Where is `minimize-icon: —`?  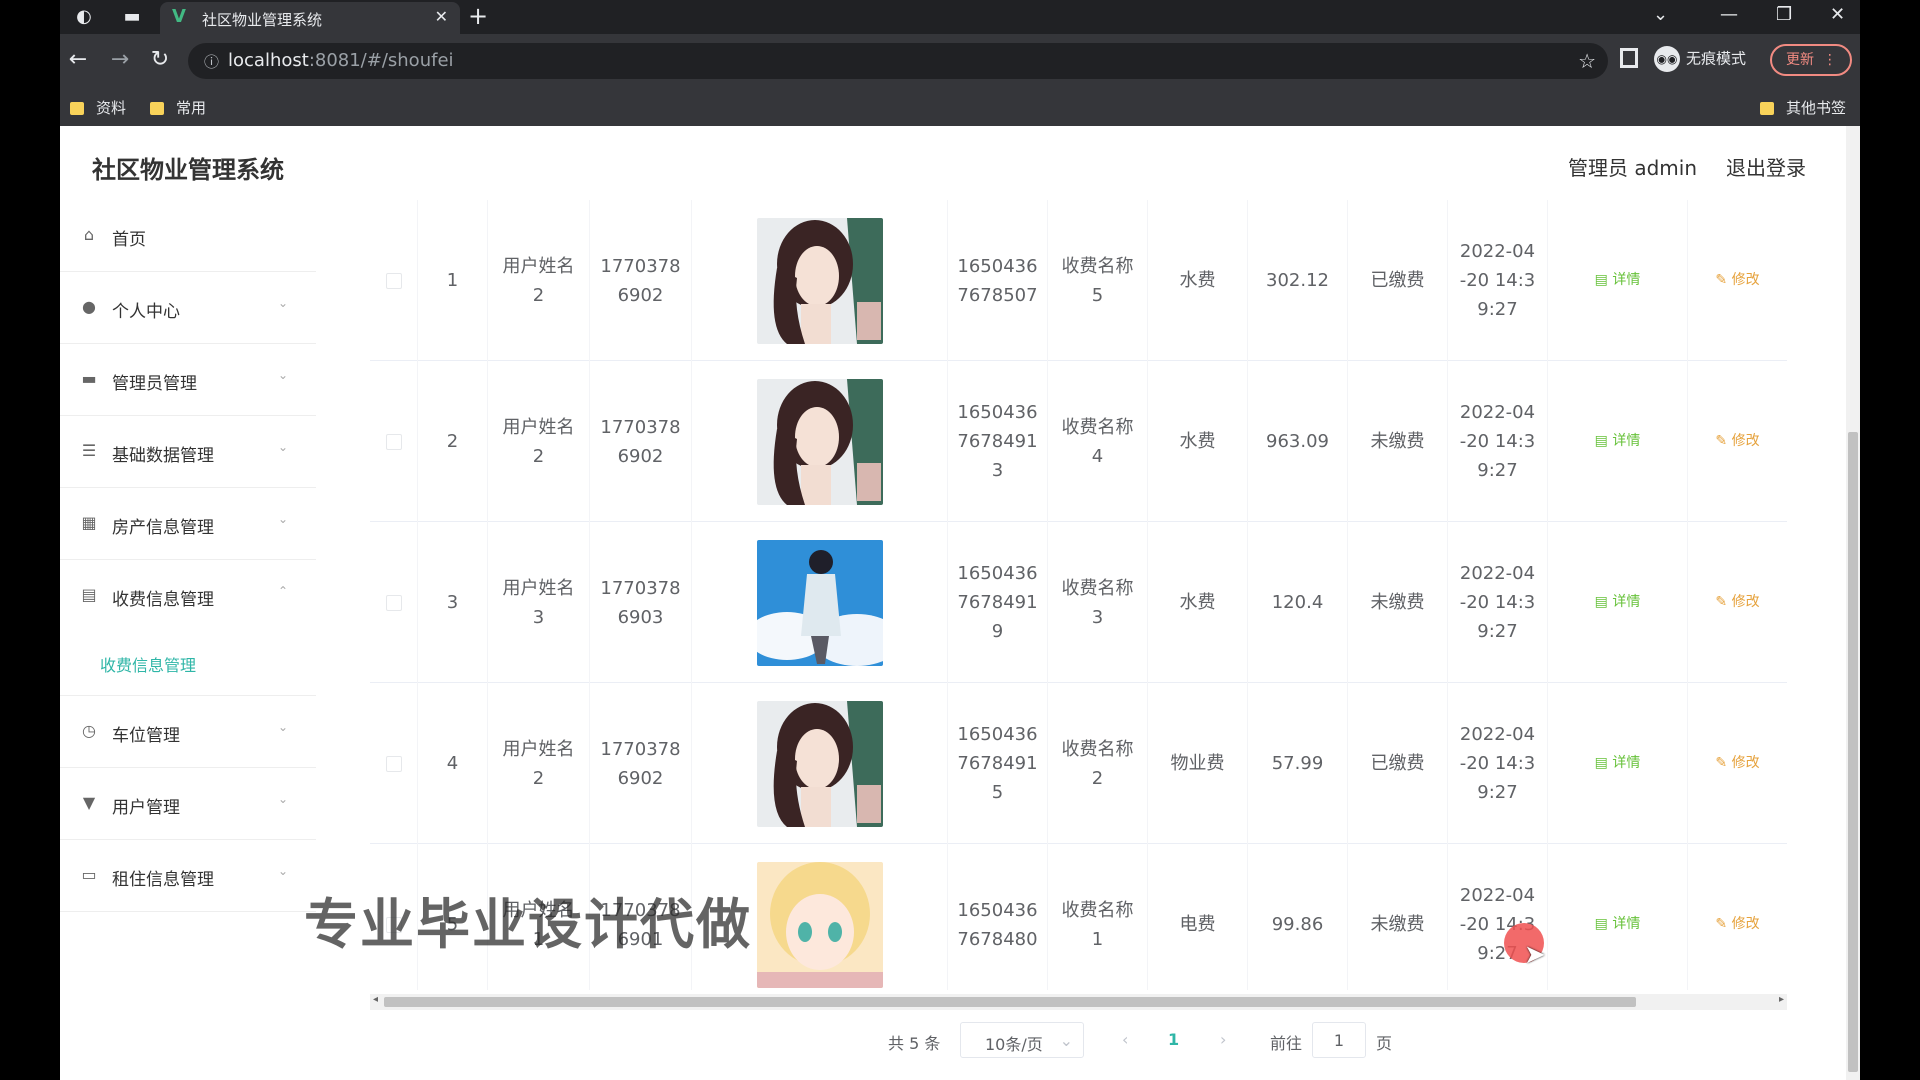 minimize-icon: — is located at coordinates (1729, 14).